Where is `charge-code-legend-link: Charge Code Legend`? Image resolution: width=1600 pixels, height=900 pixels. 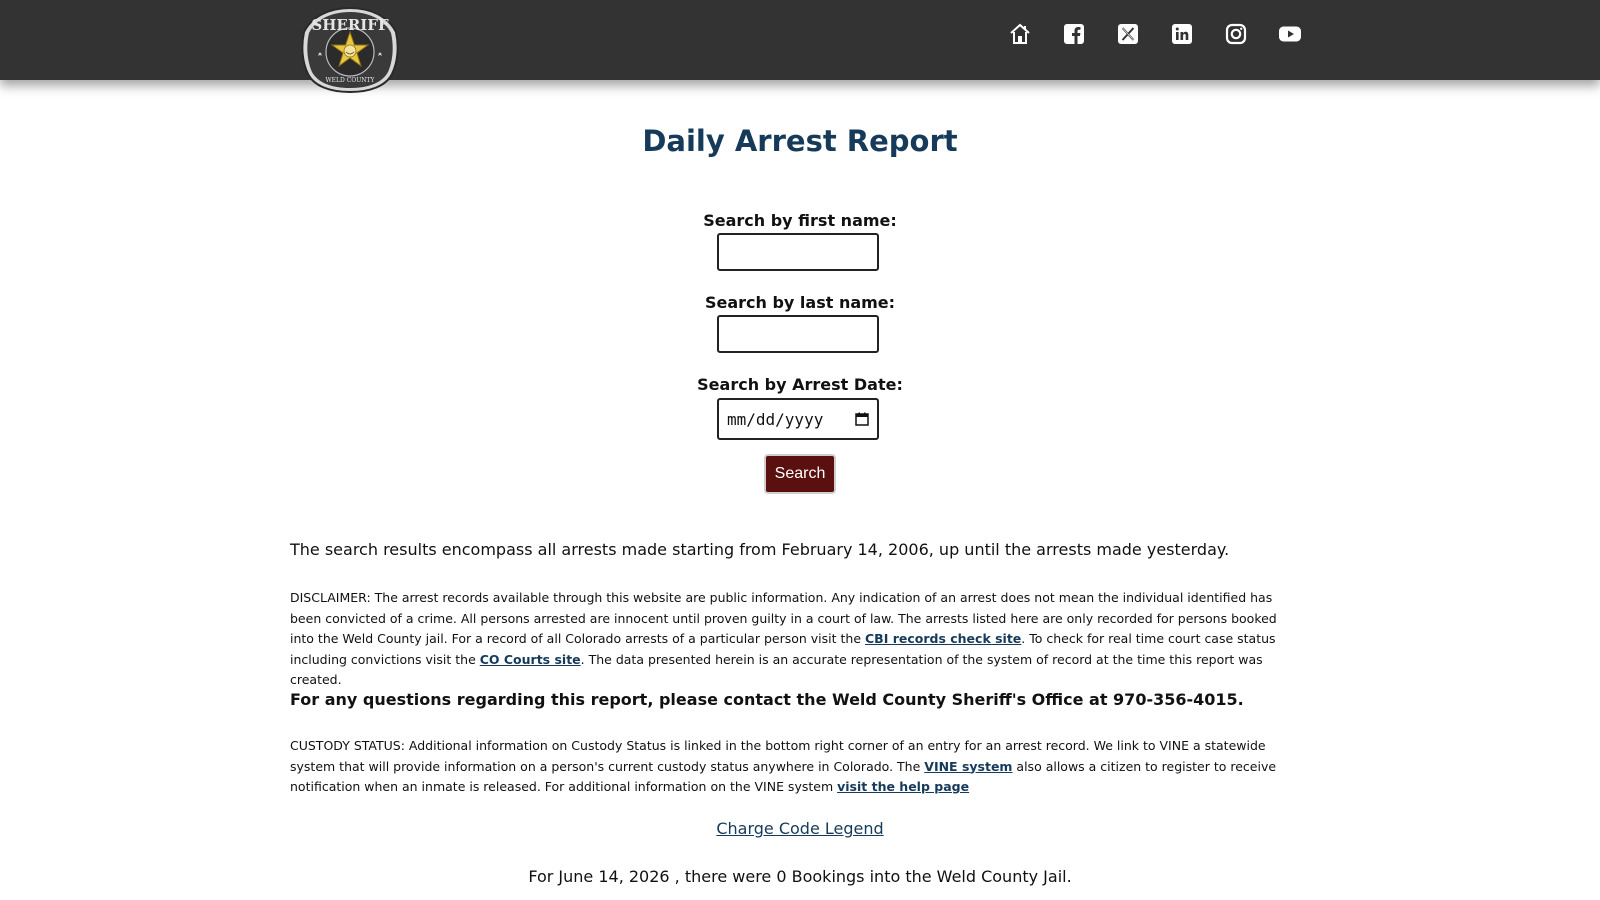 charge-code-legend-link: Charge Code Legend is located at coordinates (799, 828).